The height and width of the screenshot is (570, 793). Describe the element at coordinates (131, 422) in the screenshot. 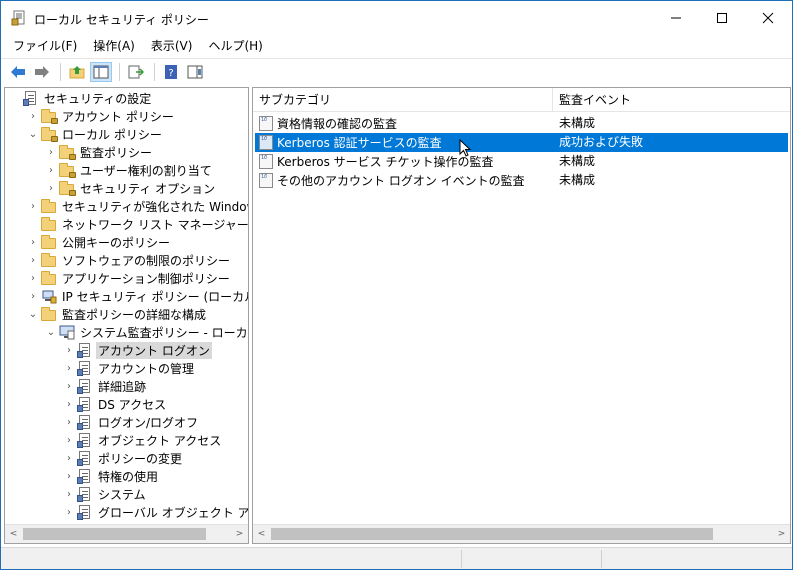

I see `tree-item: › ログオン/ログオフ` at that location.